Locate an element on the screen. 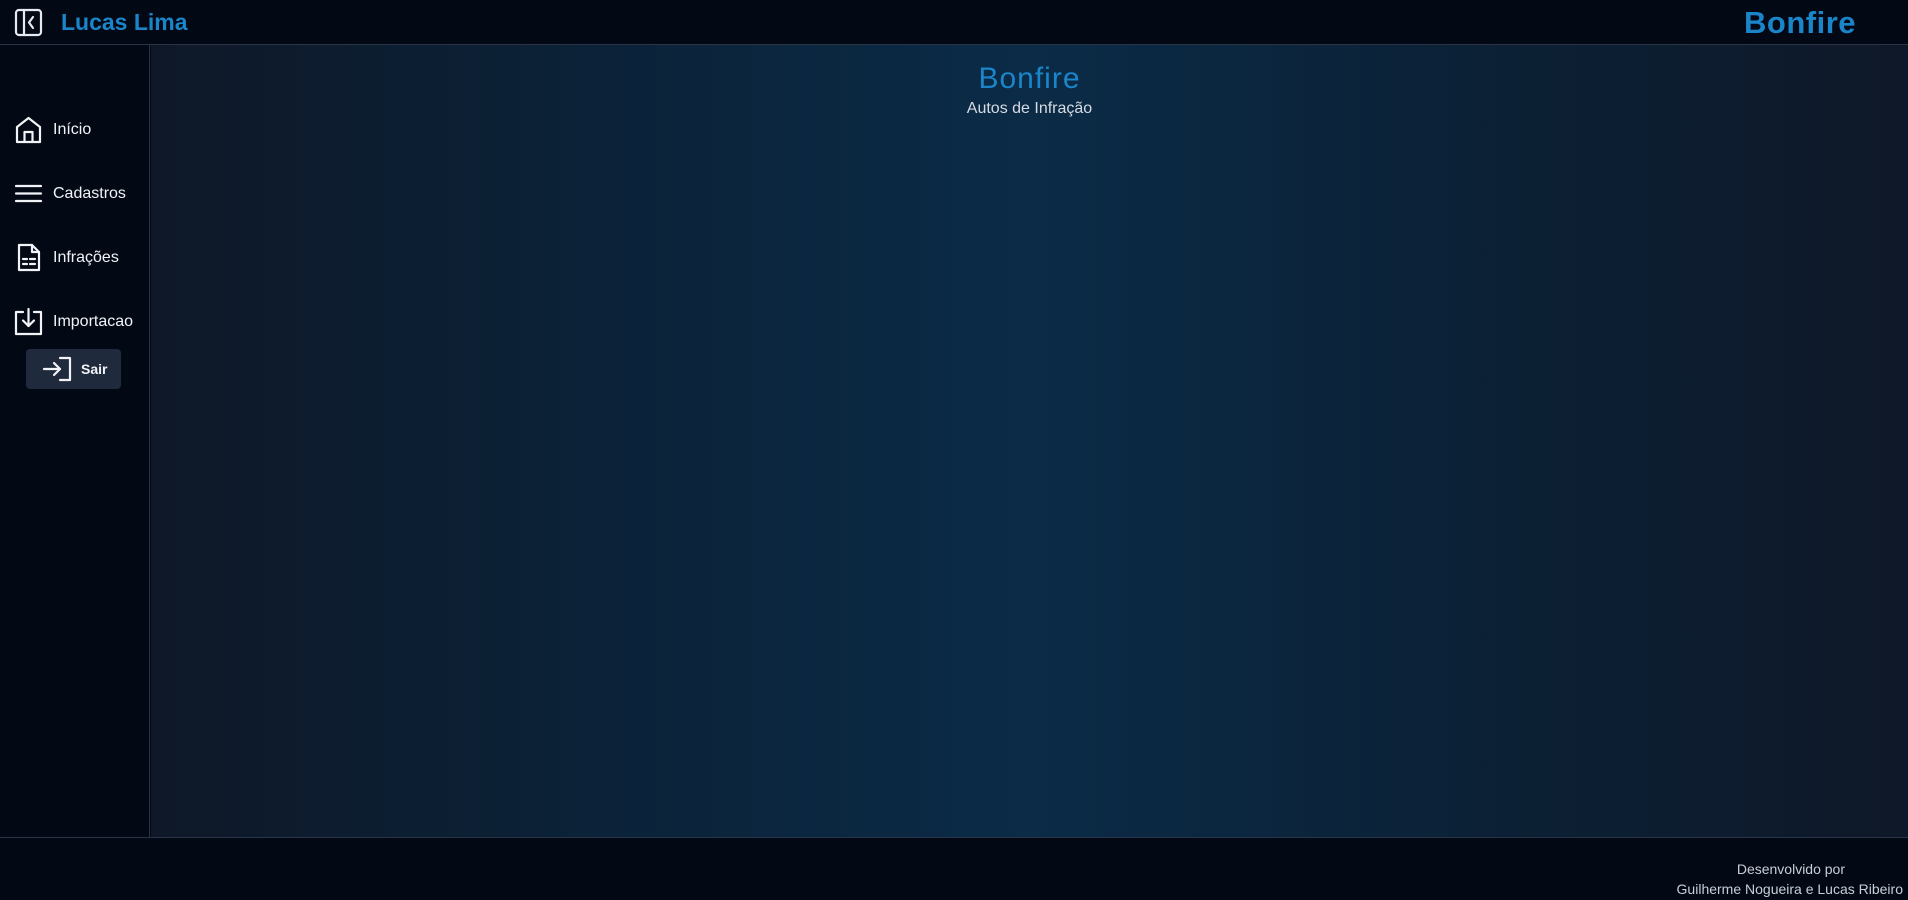 The width and height of the screenshot is (1908, 900). exit-label: Sair is located at coordinates (94, 369).